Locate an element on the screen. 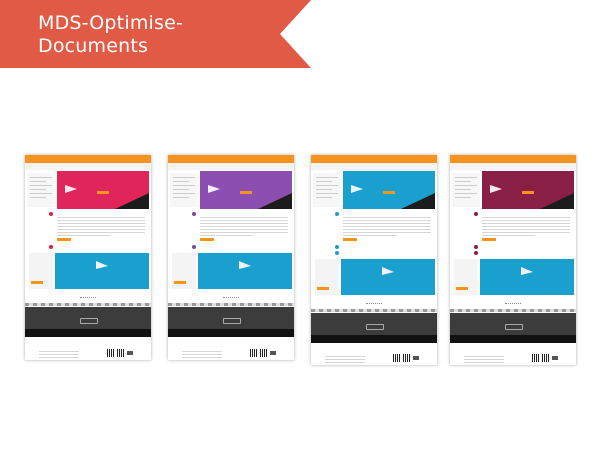 This screenshot has width=600, height=450. title-banner: MDS-Optimise- Documents is located at coordinates (155, 34).